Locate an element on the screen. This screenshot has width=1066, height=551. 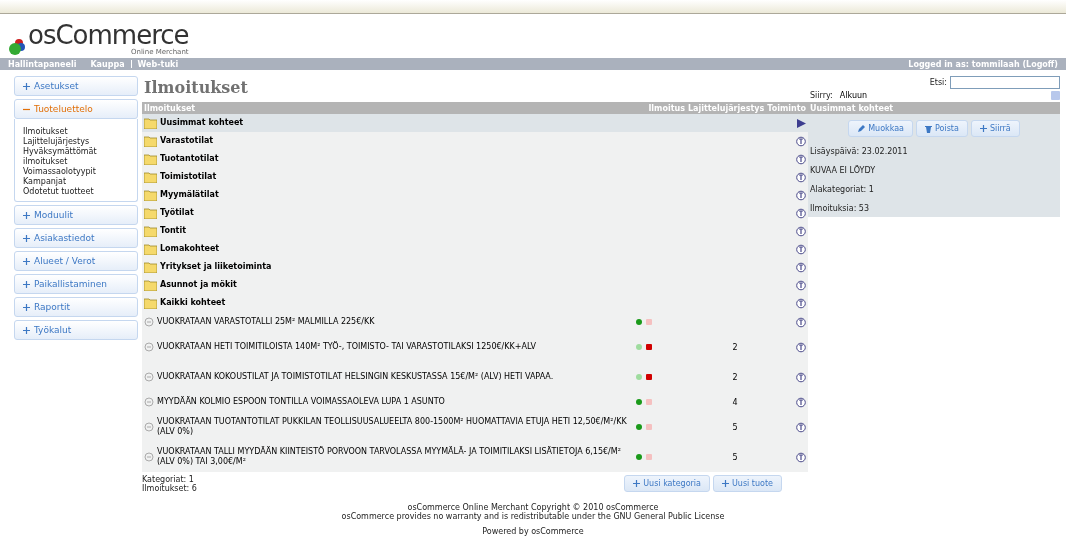
footer-text: osCommerce provides no warranty and is redistributable under the GNU General Public License is located at coordinates (533, 516).